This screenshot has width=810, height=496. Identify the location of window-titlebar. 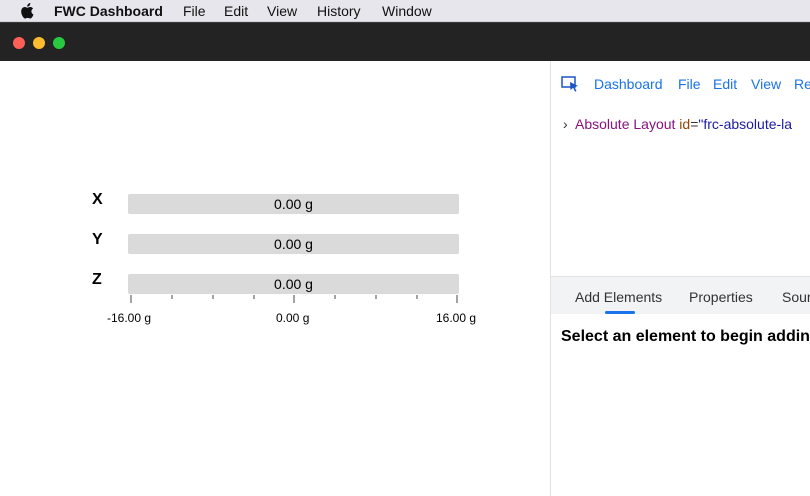
(405, 41).